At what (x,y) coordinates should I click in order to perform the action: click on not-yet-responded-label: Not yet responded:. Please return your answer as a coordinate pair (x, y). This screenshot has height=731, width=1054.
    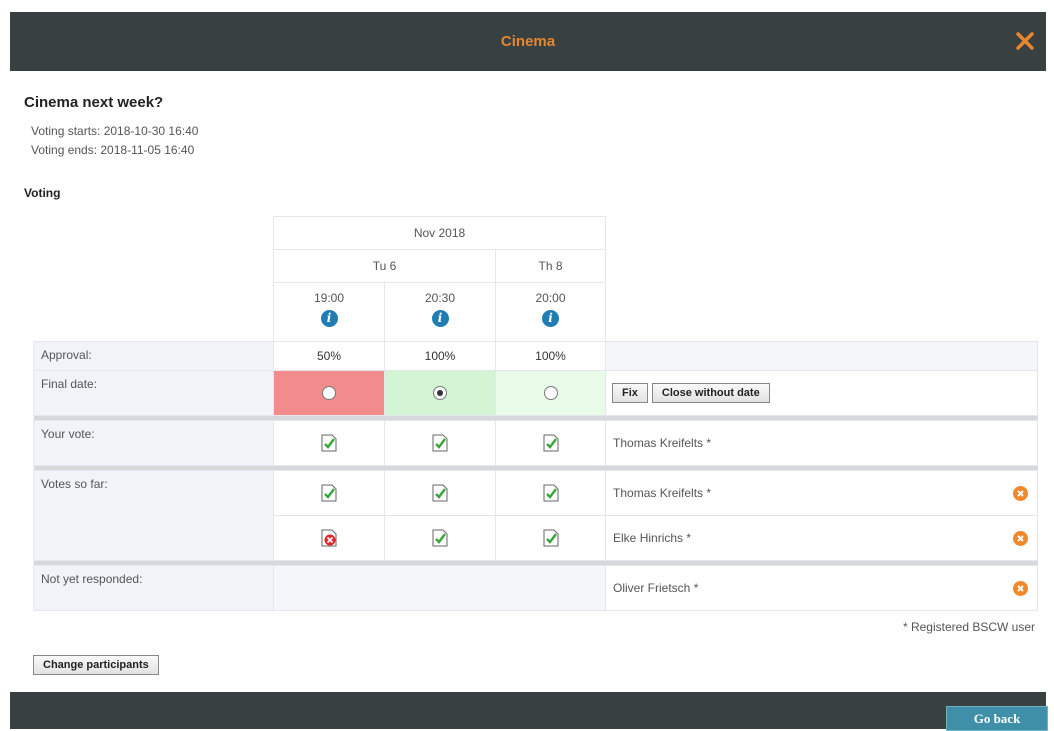
    Looking at the image, I should click on (153, 588).